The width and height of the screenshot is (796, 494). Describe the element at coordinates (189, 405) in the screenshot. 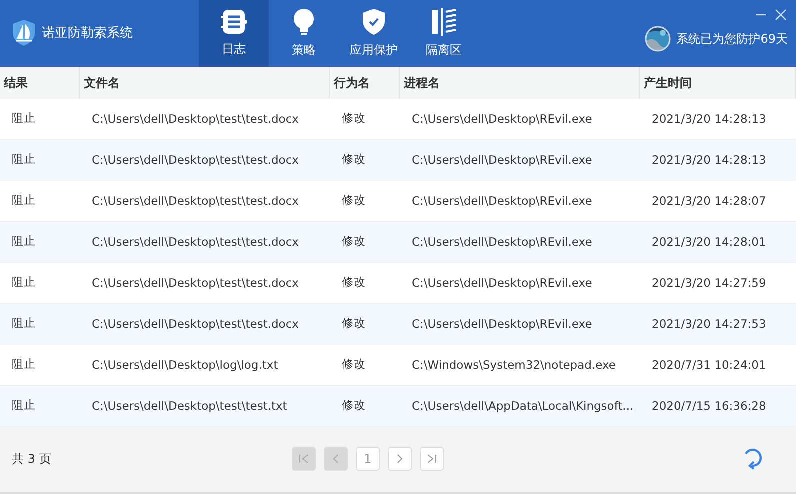

I see `table-cell-text: C:\Users\dell\Desktop\test\test.txt` at that location.